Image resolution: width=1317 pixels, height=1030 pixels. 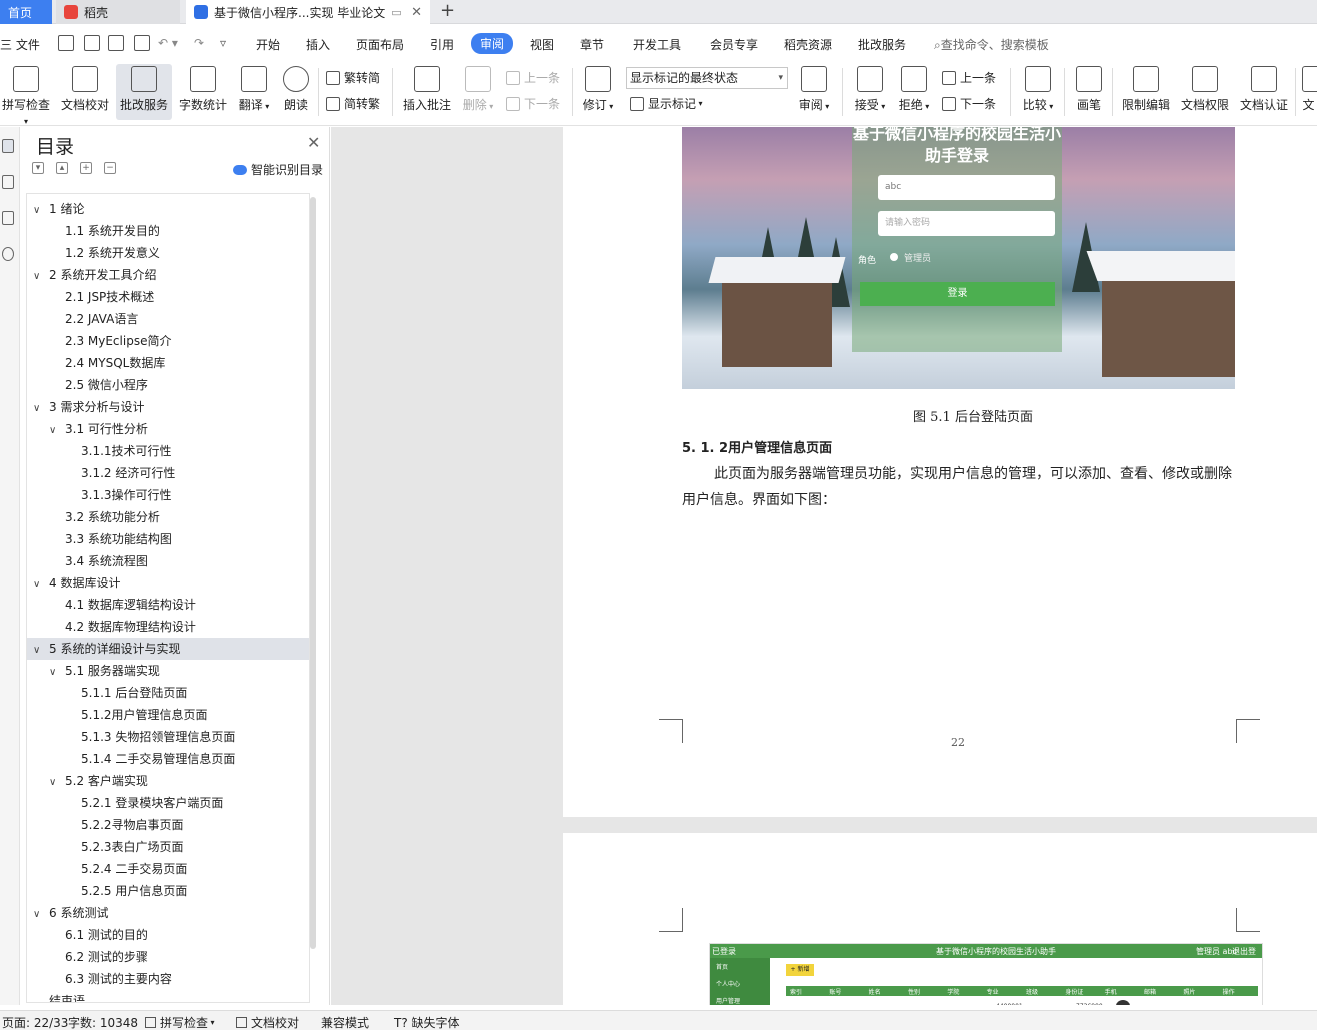 What do you see at coordinates (427, 92) in the screenshot?
I see `insert-comment-button: 插入批注` at bounding box center [427, 92].